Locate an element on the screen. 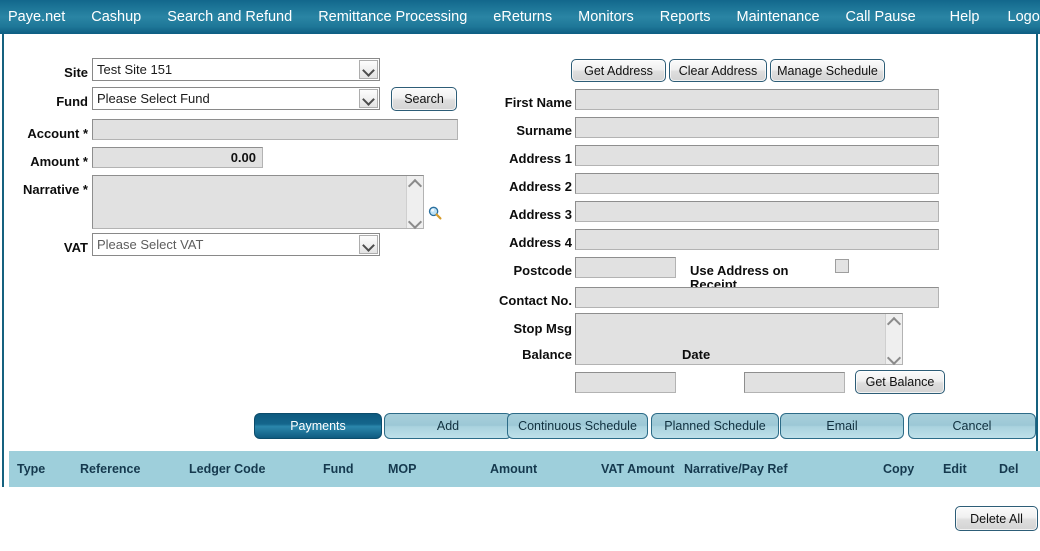 Image resolution: width=1040 pixels, height=551 pixels. nav-call-pause: Call Pause is located at coordinates (881, 17).